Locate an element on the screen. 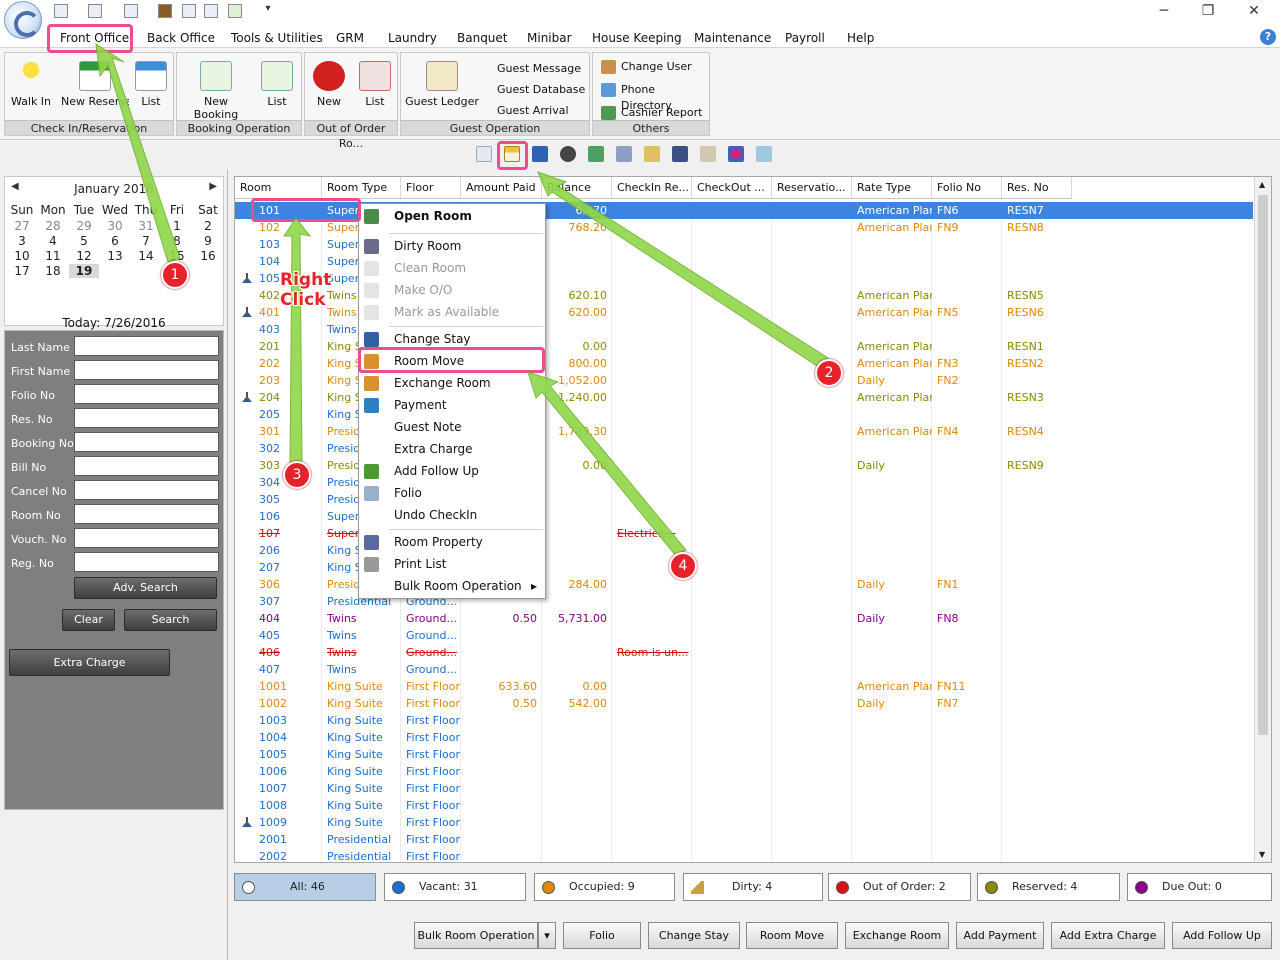 Image resolution: width=1280 pixels, height=960 pixels. right-click-text: Right is located at coordinates (306, 280).